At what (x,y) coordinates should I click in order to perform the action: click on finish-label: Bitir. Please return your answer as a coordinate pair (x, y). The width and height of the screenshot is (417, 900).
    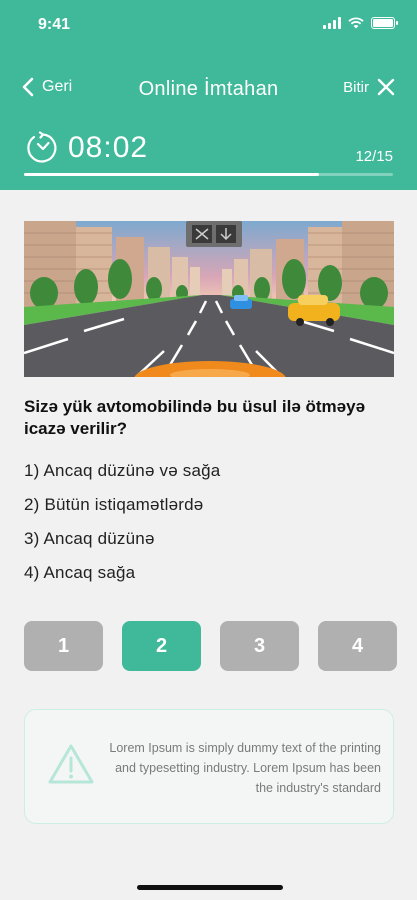
    Looking at the image, I should click on (356, 87).